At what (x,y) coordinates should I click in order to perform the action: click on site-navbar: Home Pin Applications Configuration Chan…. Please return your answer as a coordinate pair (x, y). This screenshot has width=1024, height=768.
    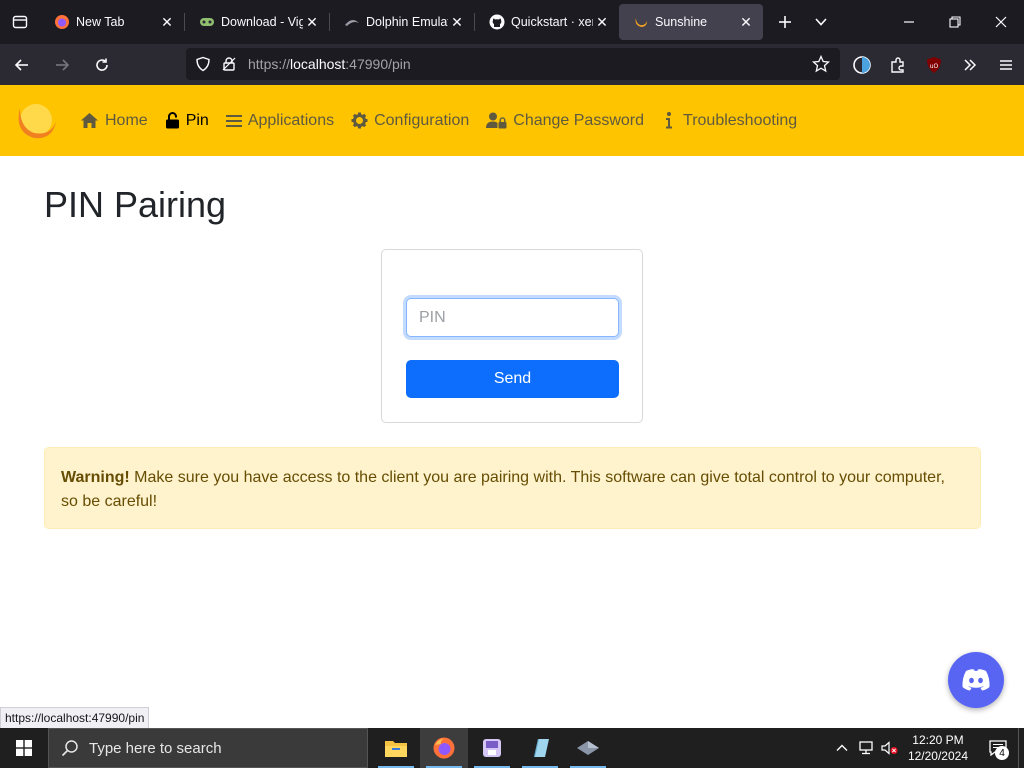
    Looking at the image, I should click on (512, 120).